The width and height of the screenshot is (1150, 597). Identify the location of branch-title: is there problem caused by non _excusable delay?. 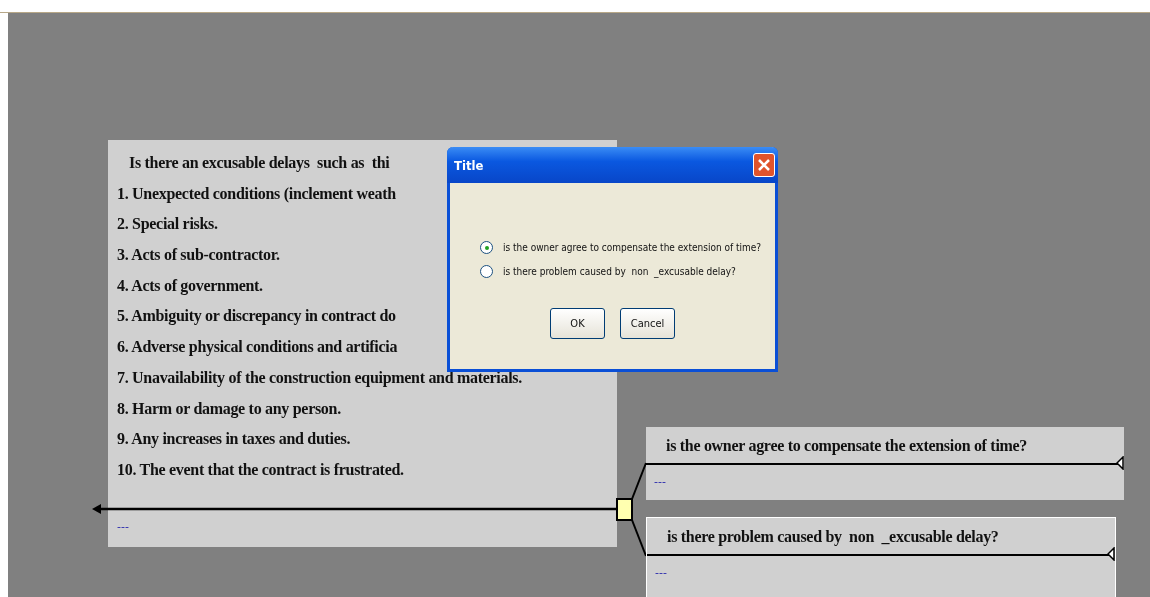
(832, 537).